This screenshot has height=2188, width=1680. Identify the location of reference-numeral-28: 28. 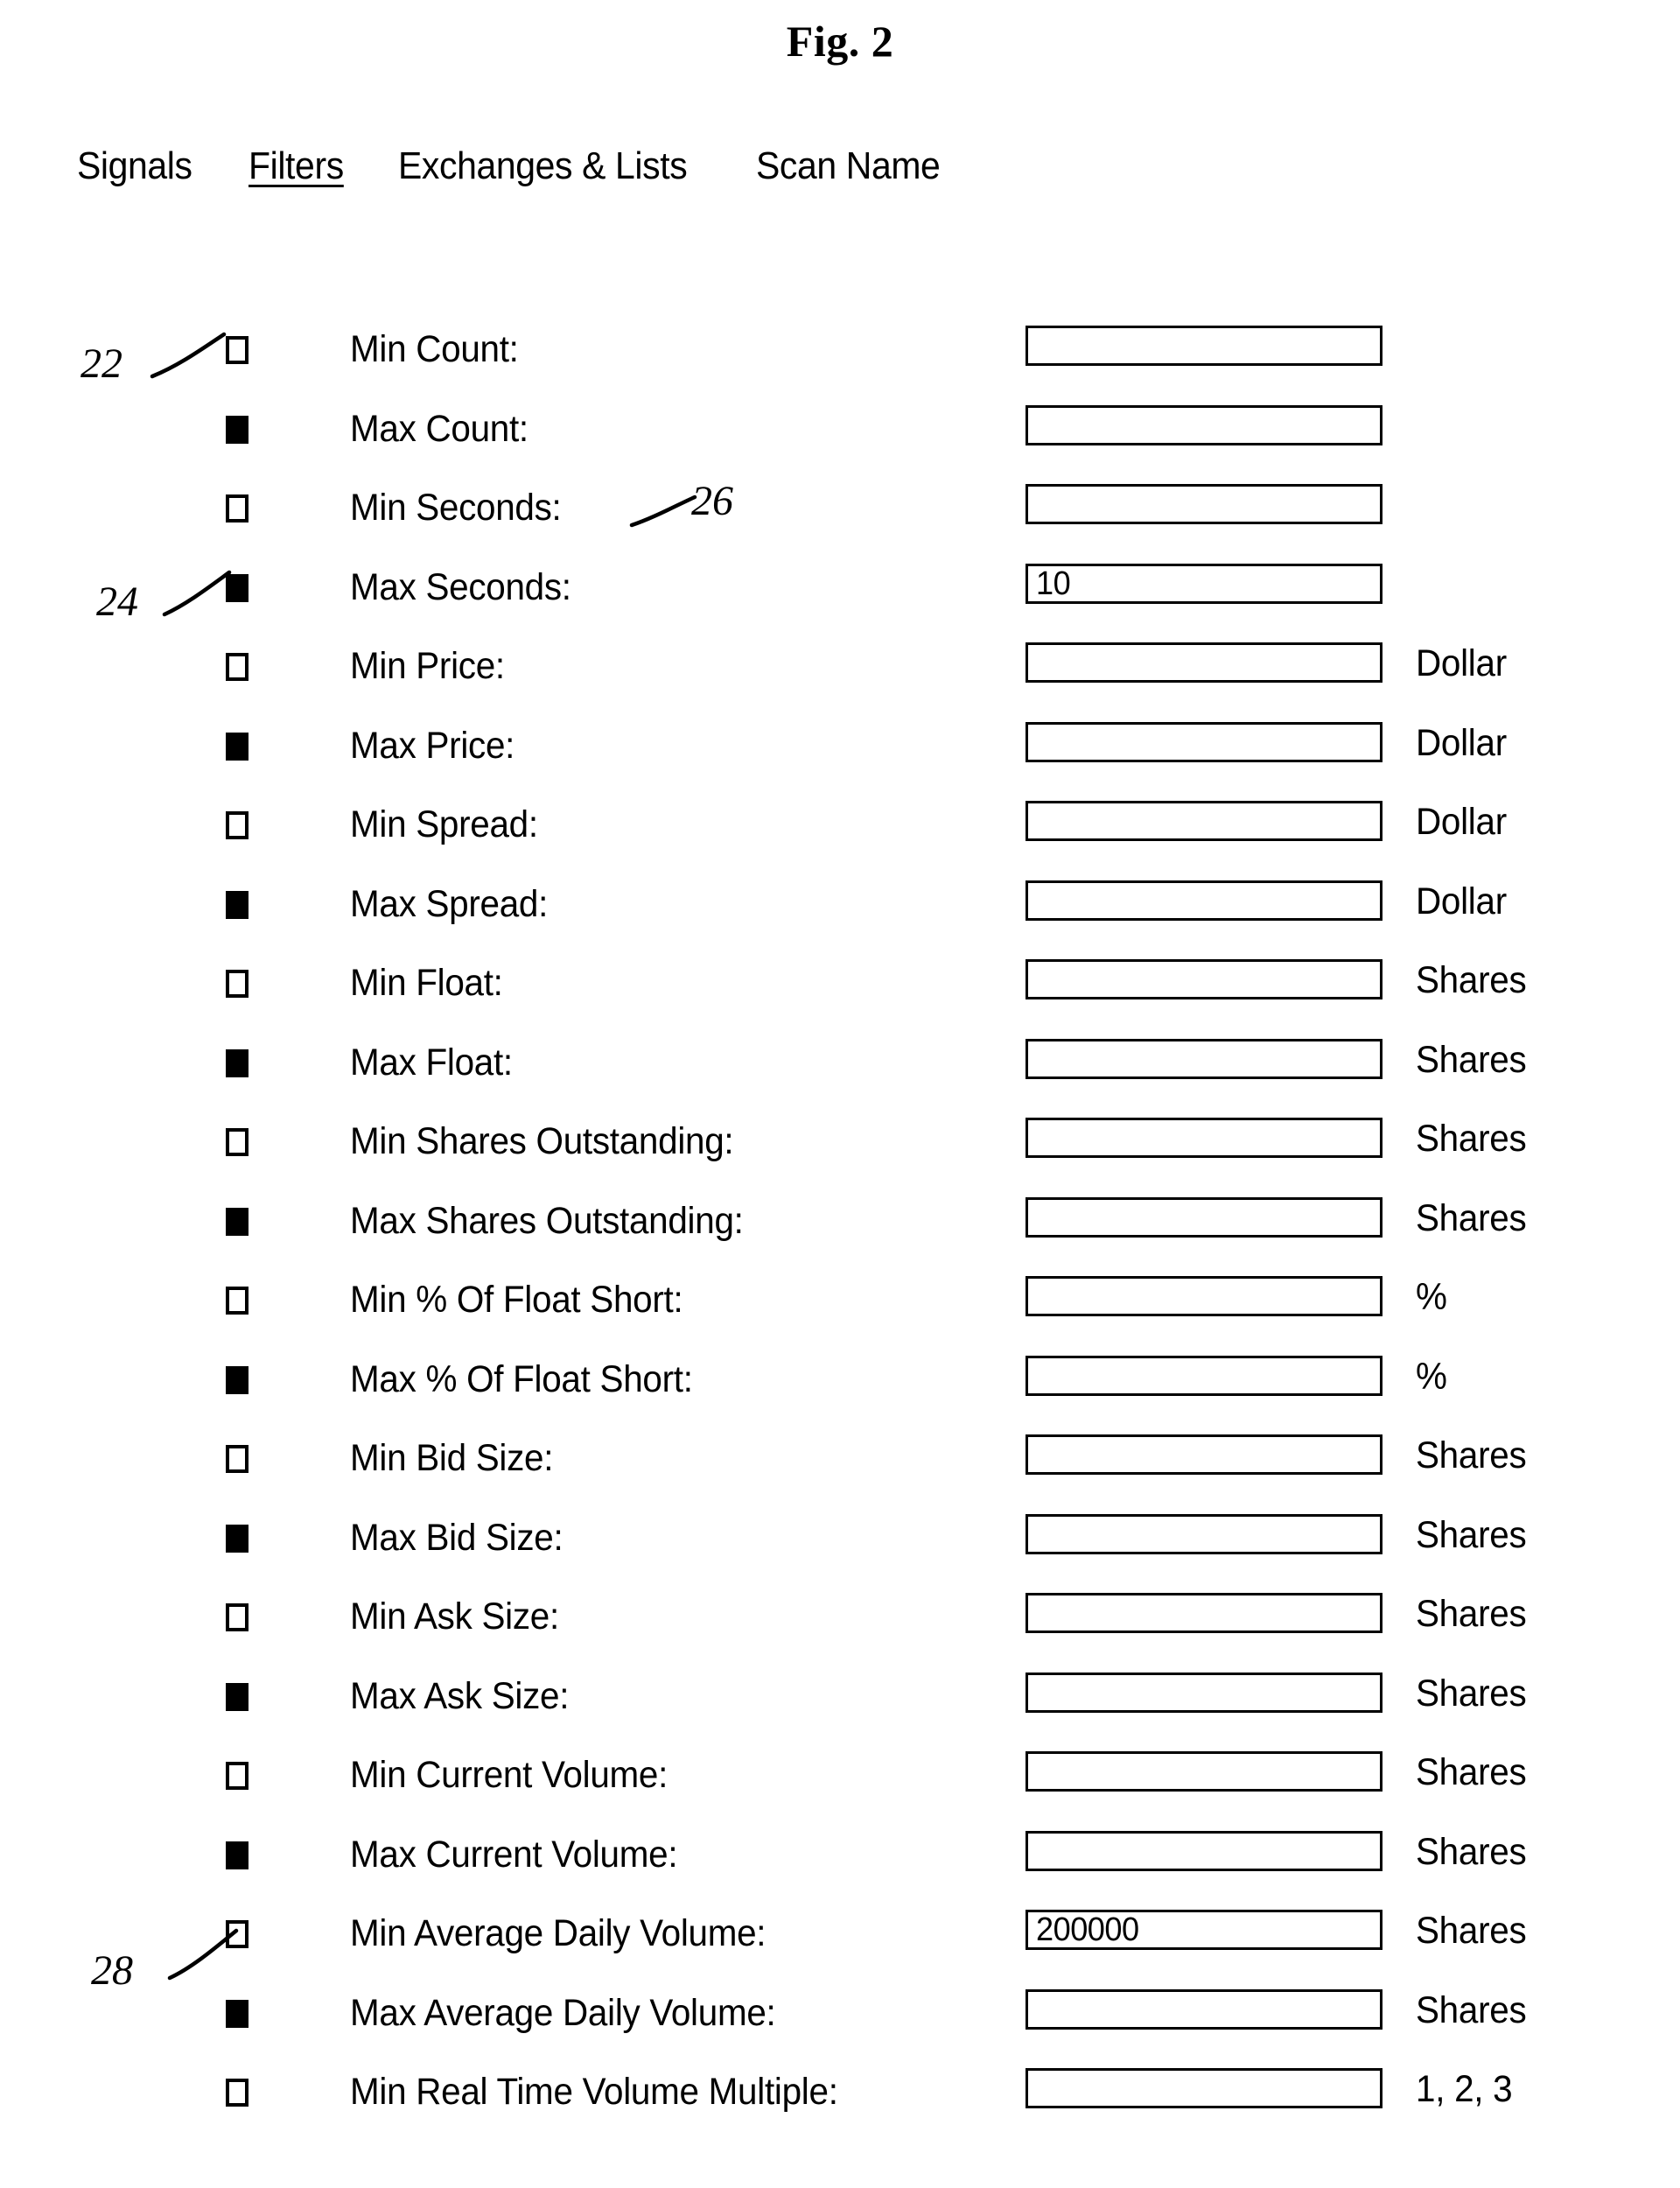
(112, 1971).